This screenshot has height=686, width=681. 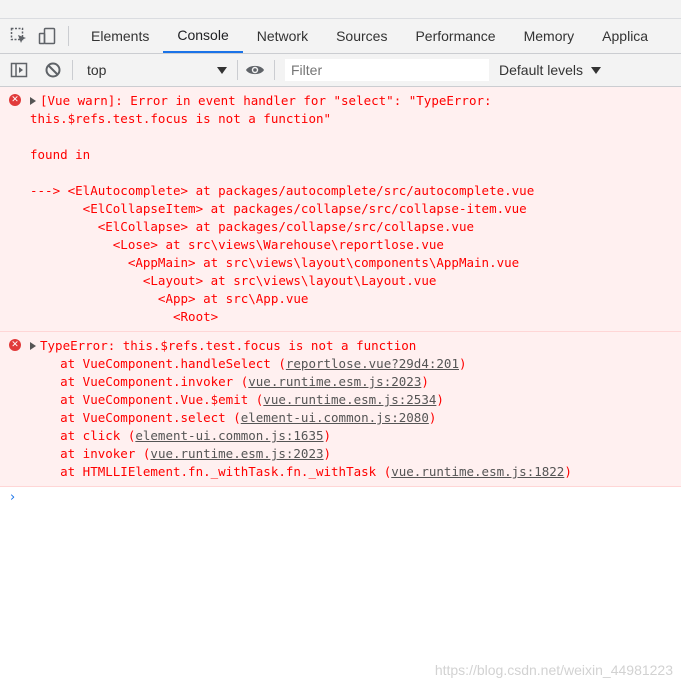 I want to click on window-top-strip, so click(x=340, y=9).